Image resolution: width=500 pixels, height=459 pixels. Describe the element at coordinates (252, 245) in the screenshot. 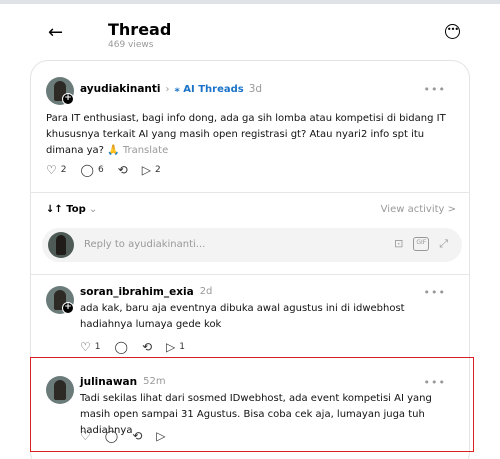

I see `reply-input: Reply to ayudiakinanti... ⊡ GIF ⤢` at that location.